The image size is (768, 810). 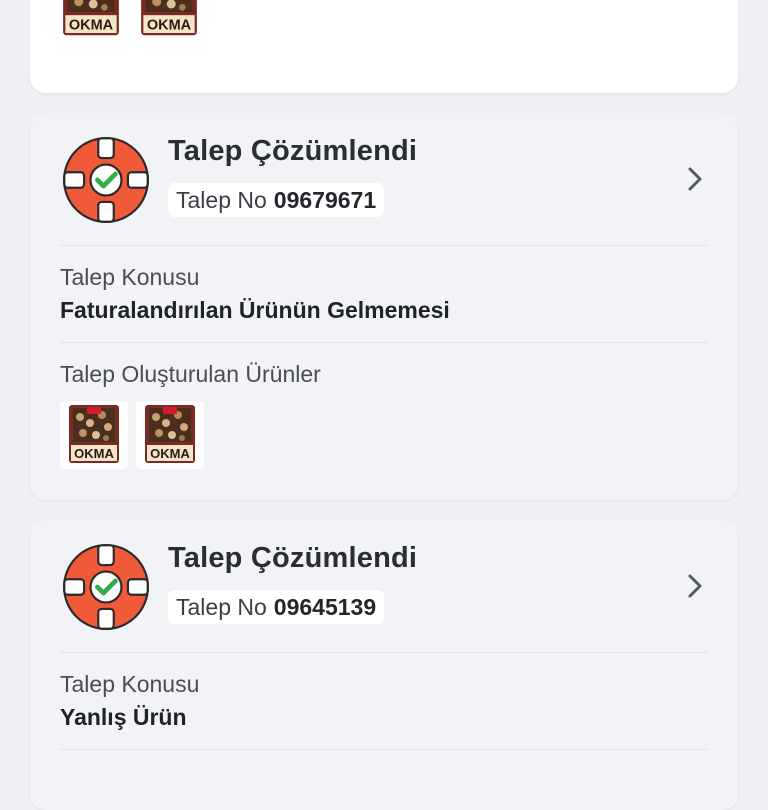 I want to click on ticket-number-badge: Talep No 09679671, so click(x=276, y=200).